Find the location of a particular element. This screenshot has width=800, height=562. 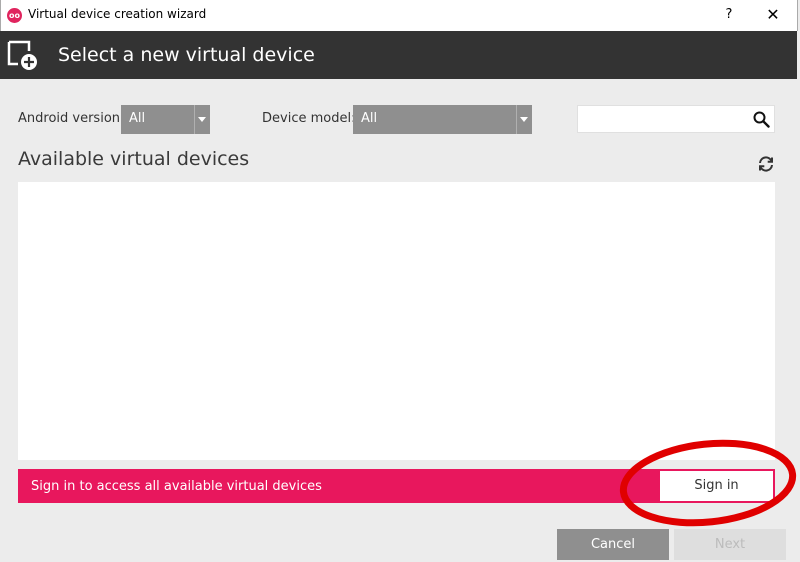

cancel-button: Cancel is located at coordinates (613, 544).